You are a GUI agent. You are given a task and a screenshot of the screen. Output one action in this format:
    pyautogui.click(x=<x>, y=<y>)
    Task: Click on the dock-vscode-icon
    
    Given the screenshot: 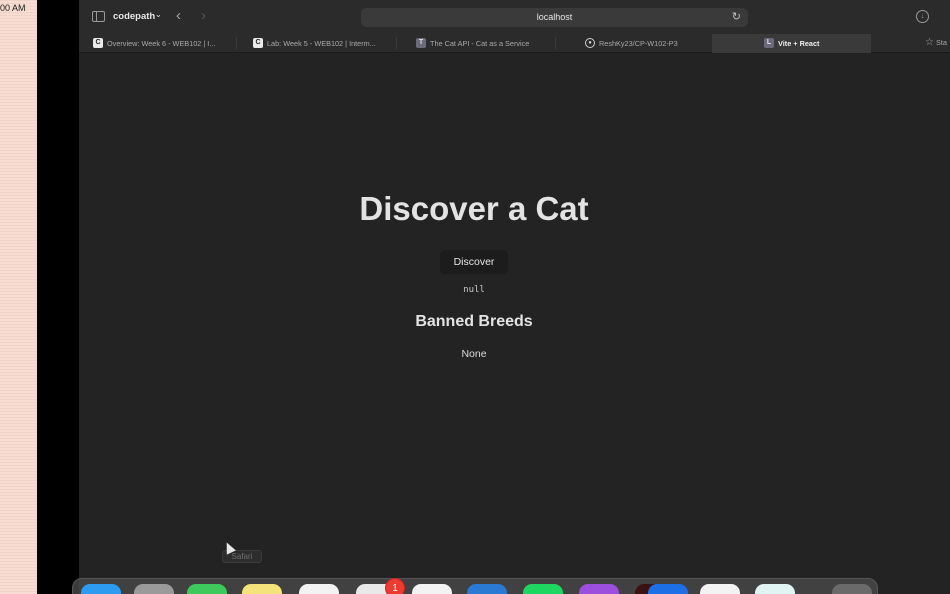 What is the action you would take?
    pyautogui.click(x=487, y=589)
    